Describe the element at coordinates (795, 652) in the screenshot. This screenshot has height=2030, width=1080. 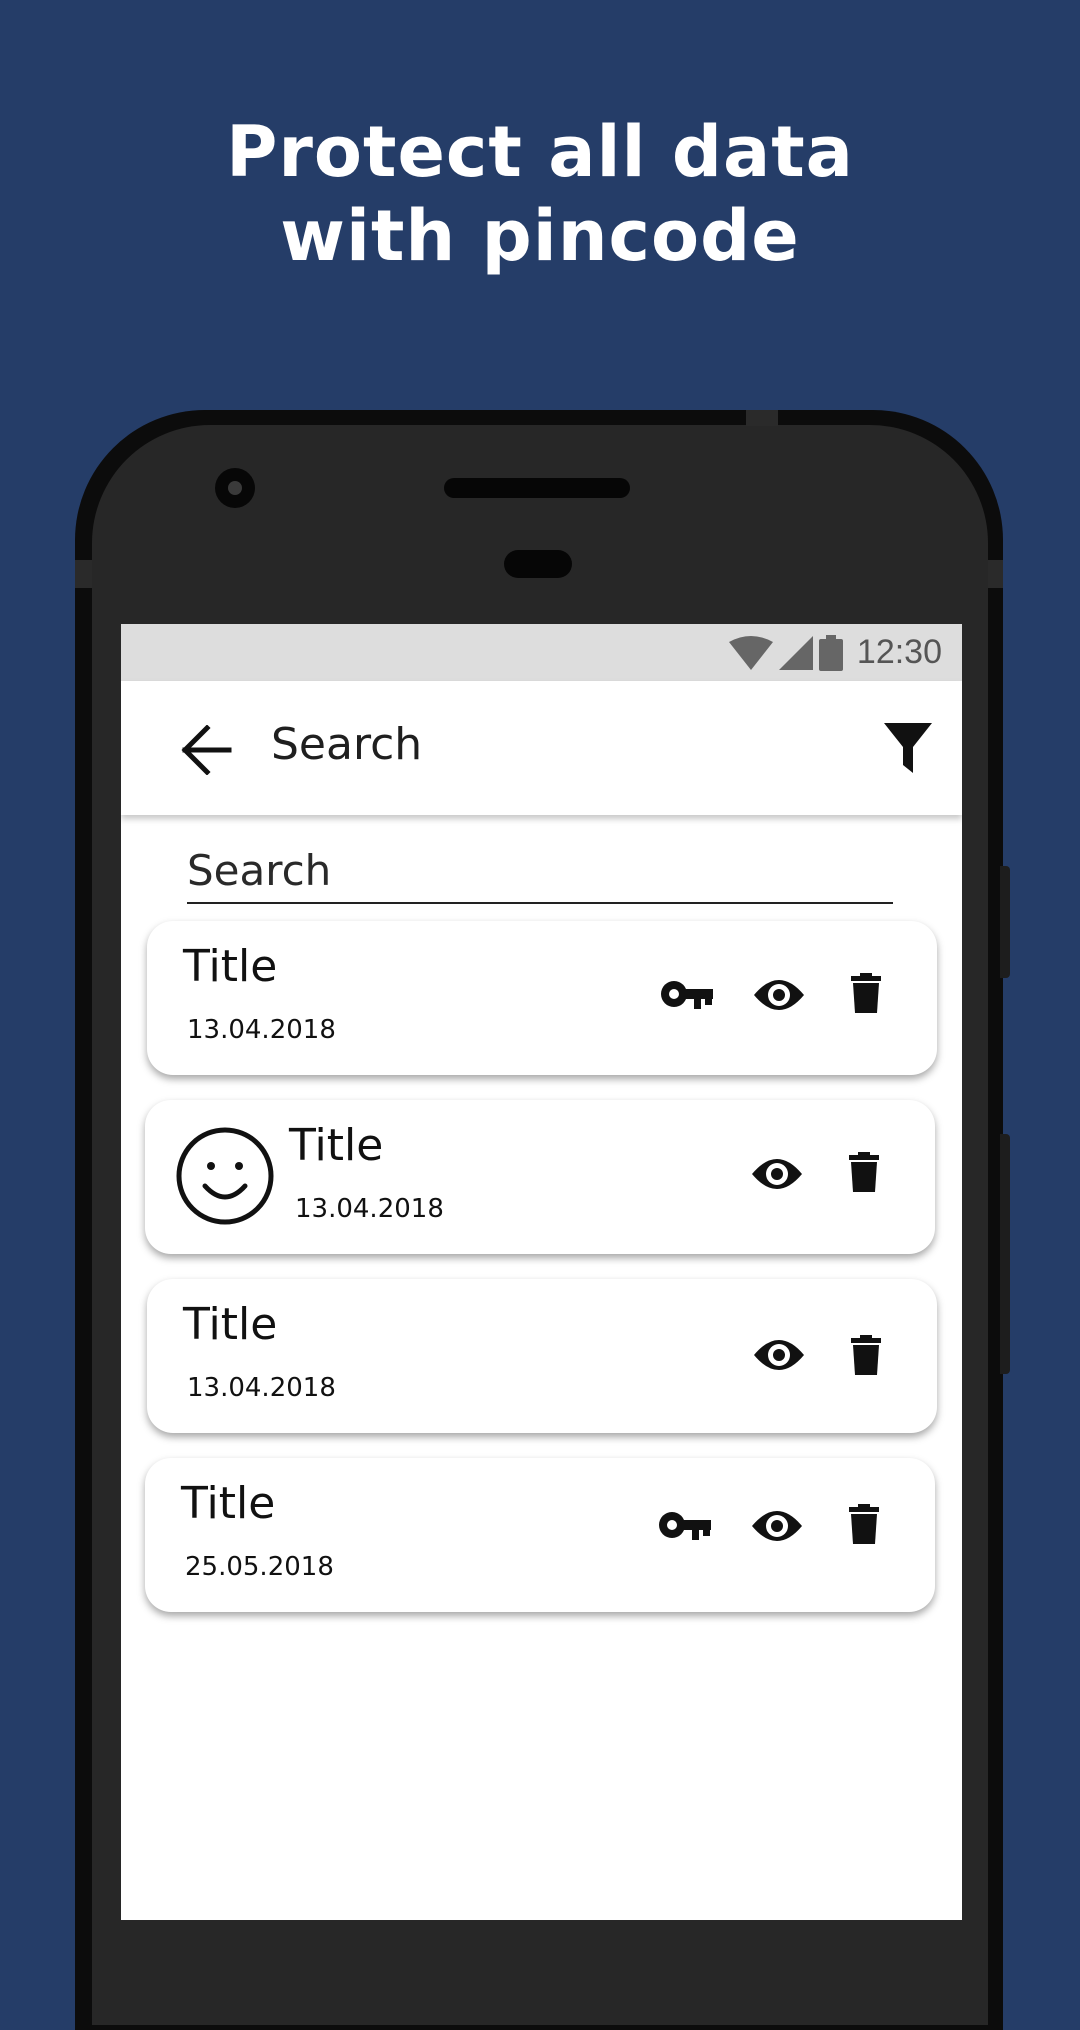
I see `cell-signal-icon` at that location.